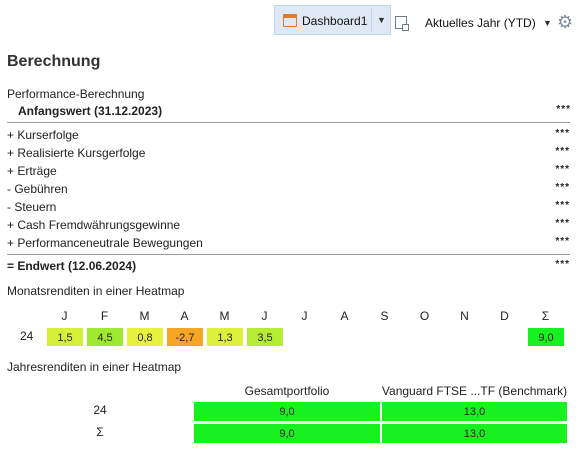  What do you see at coordinates (289, 245) in the screenshot?
I see `list-item: + Performanceneutrale Bewegungen ***` at bounding box center [289, 245].